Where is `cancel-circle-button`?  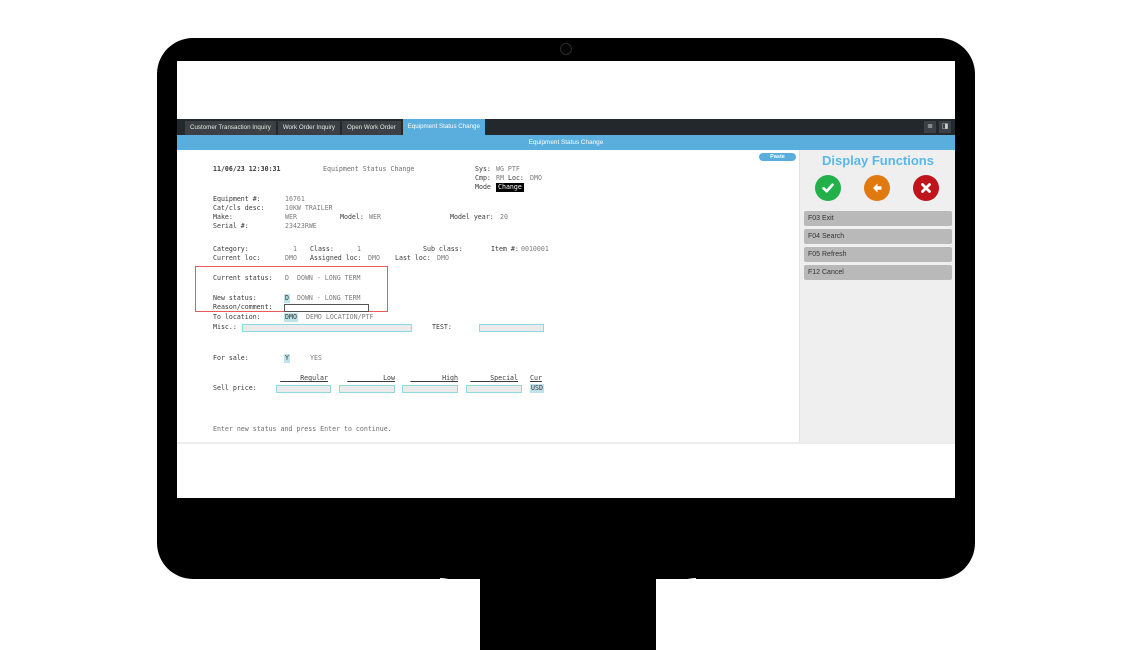 cancel-circle-button is located at coordinates (926, 188).